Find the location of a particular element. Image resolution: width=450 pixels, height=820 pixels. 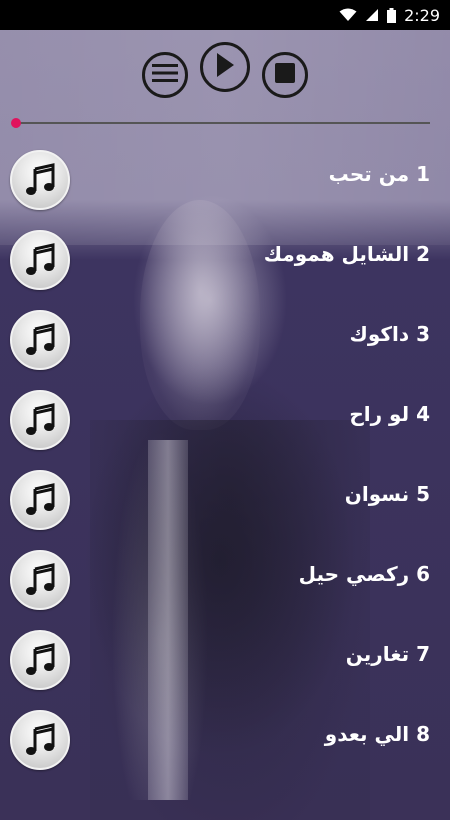

song-title: 4 لو راح is located at coordinates (389, 414).